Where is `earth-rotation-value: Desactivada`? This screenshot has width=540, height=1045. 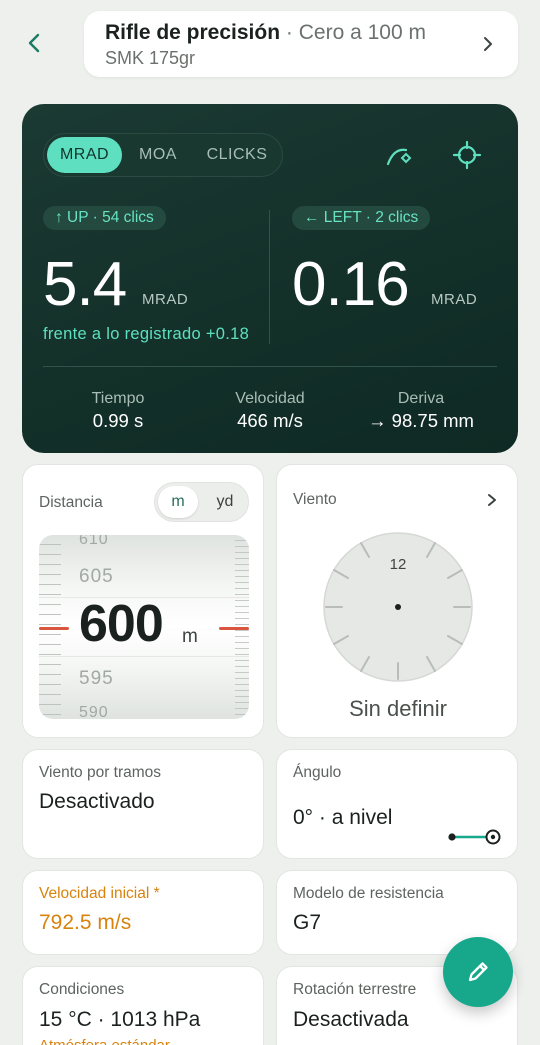
earth-rotation-value: Desactivada is located at coordinates (351, 1019).